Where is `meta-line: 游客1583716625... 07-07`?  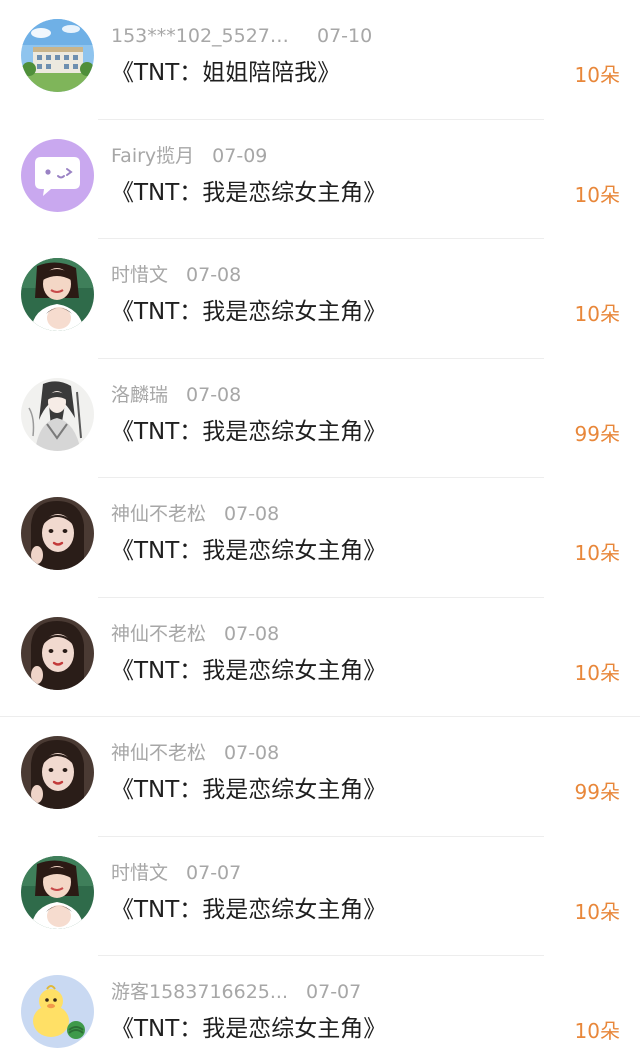
meta-line: 游客1583716625... 07-07 is located at coordinates (236, 992).